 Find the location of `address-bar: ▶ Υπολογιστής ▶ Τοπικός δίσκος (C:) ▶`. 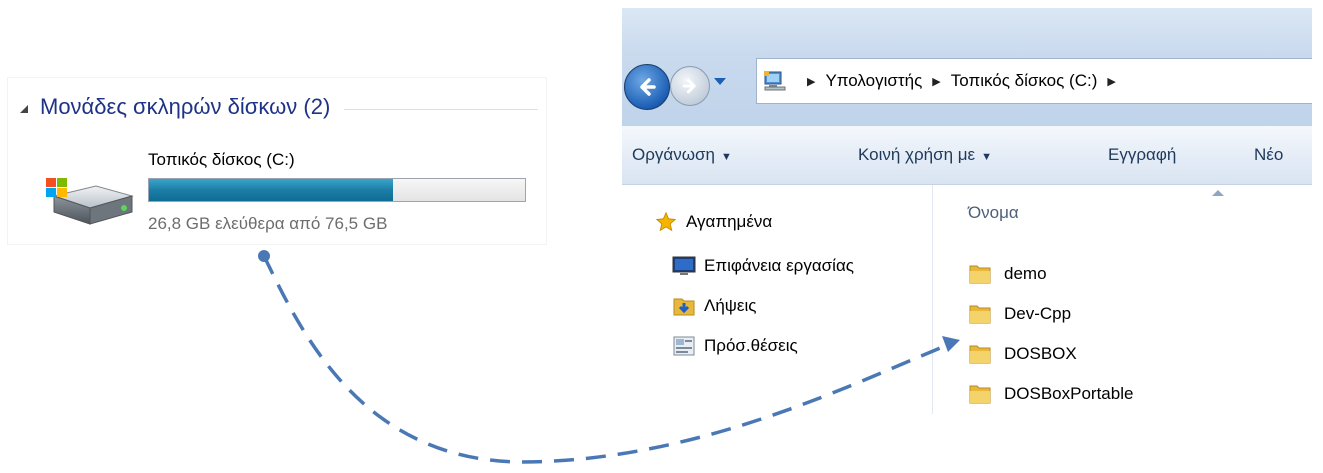

address-bar: ▶ Υπολογιστής ▶ Τοπικός δίσκος (C:) ▶ is located at coordinates (1034, 81).